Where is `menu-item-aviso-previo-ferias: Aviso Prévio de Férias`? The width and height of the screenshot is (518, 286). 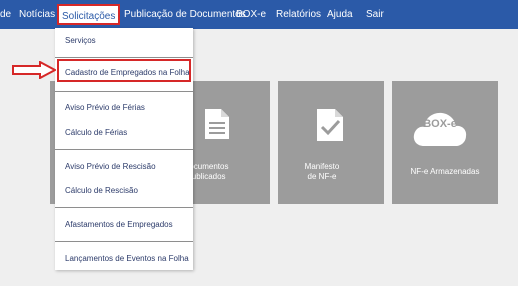 menu-item-aviso-previo-ferias: Aviso Prévio de Férias is located at coordinates (105, 108).